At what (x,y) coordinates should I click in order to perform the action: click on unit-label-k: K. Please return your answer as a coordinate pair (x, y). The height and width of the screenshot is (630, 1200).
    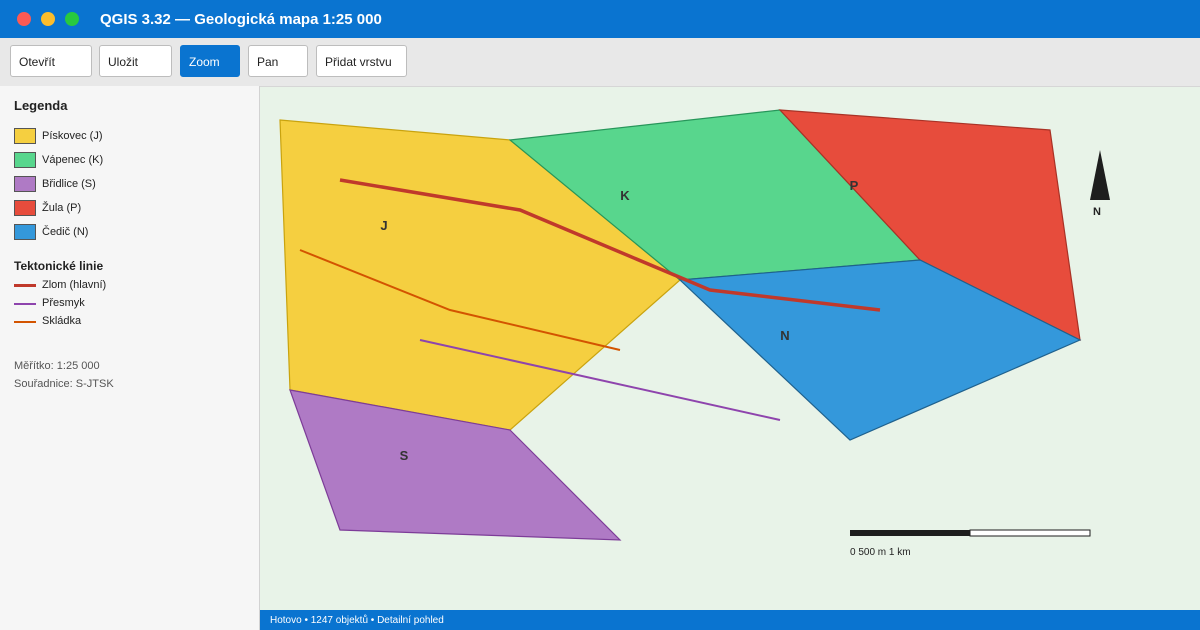
    Looking at the image, I should click on (625, 195).